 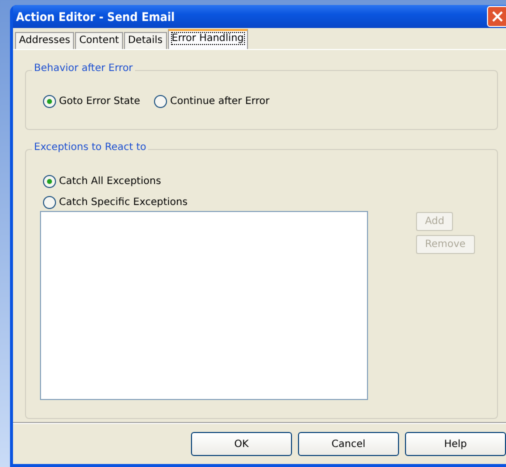 I want to click on tab: Details, so click(x=145, y=40).